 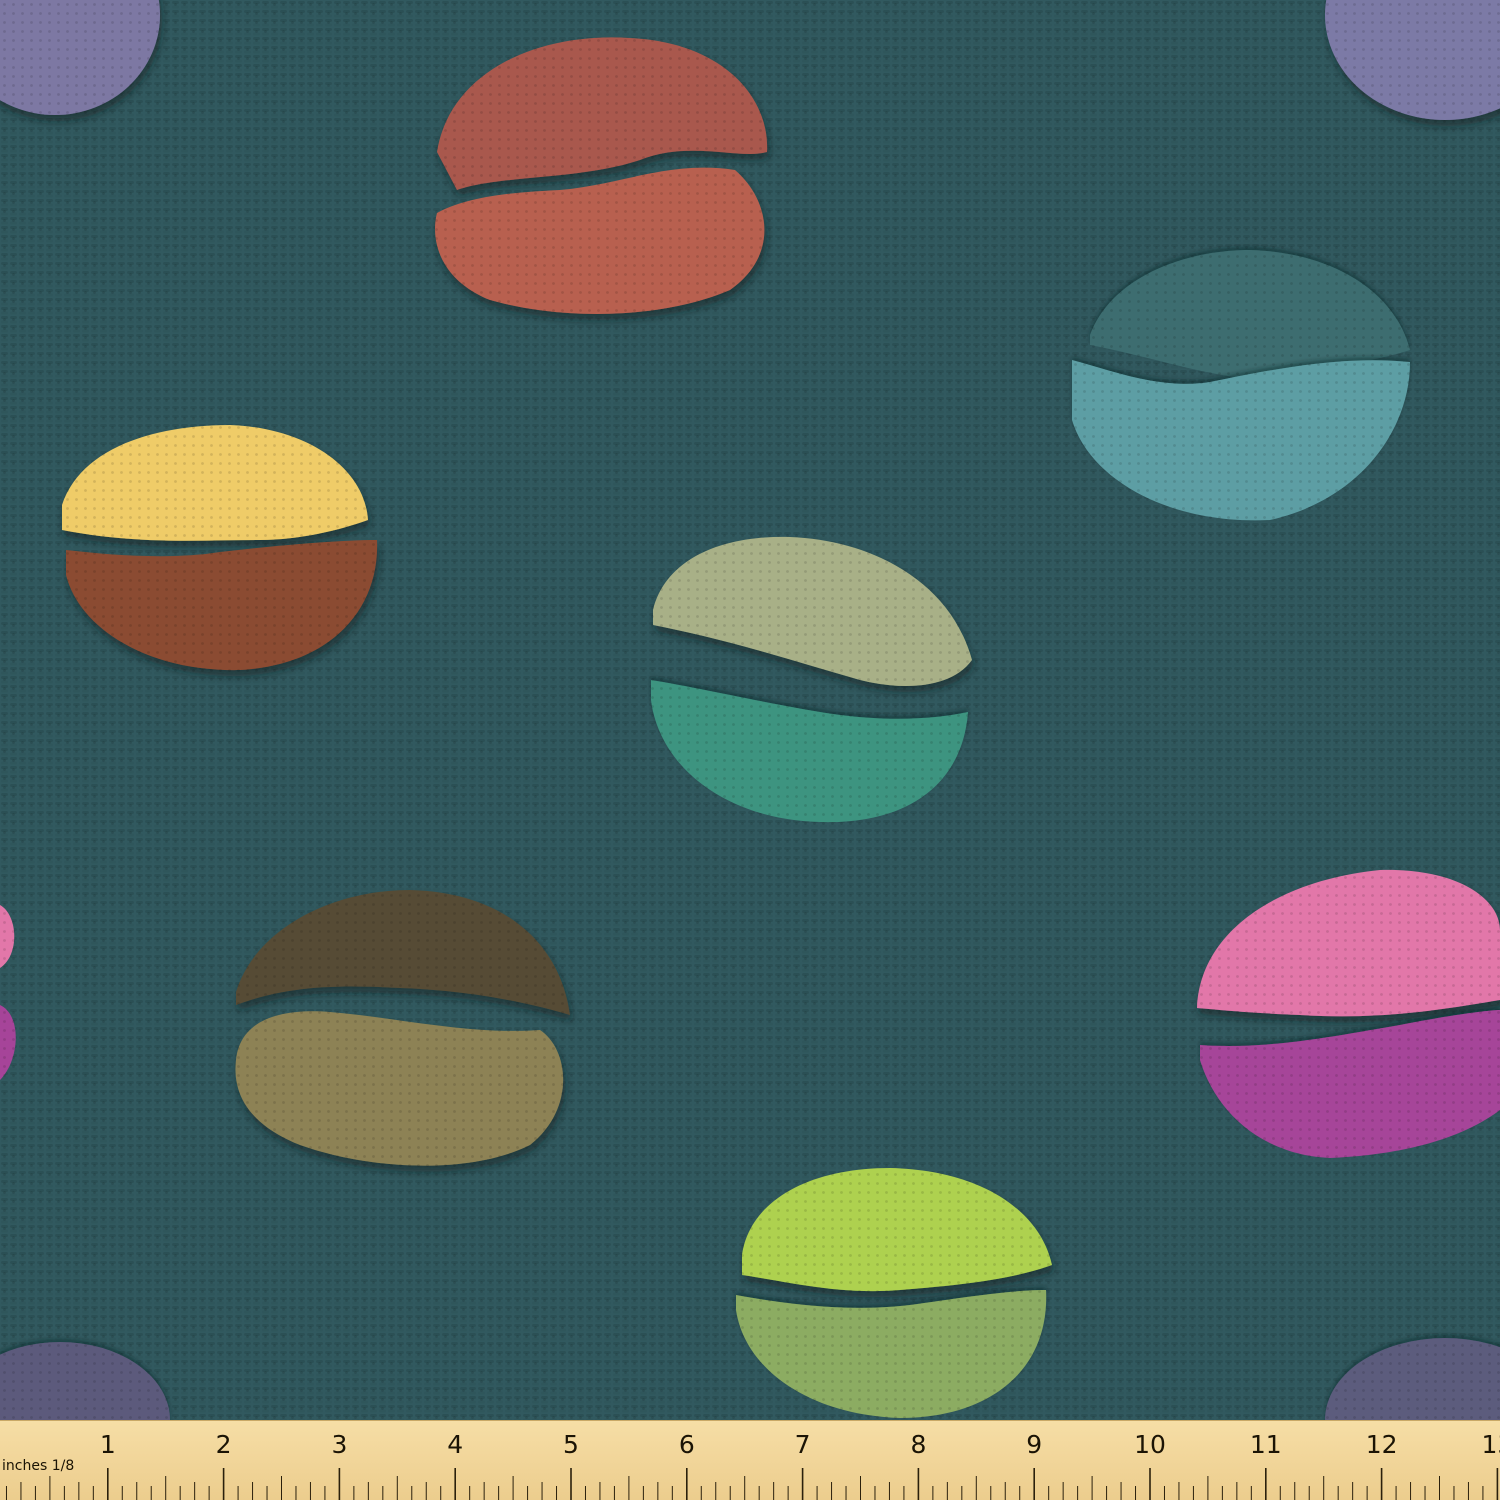 What do you see at coordinates (38, 1466) in the screenshot?
I see `ruler-unit-label: inches 1/8` at bounding box center [38, 1466].